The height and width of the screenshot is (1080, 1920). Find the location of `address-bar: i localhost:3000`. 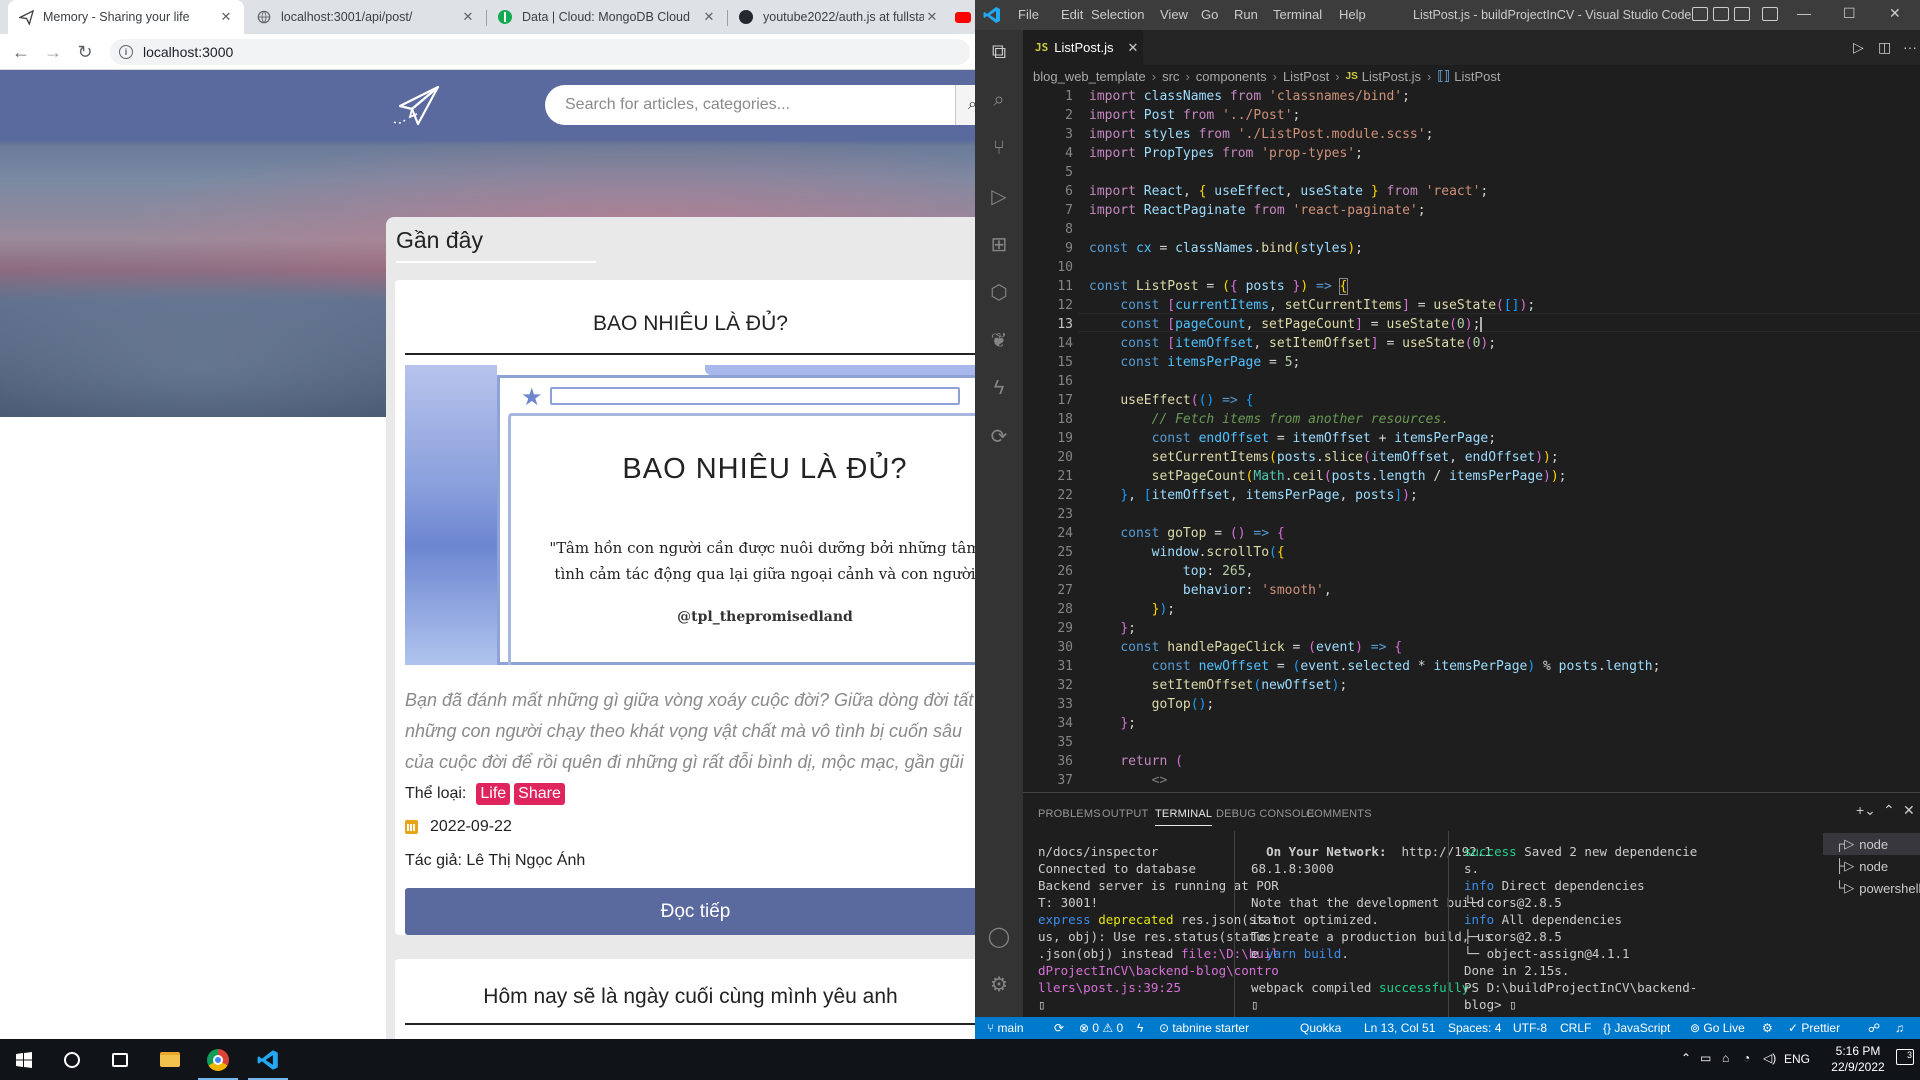

address-bar: i localhost:3000 is located at coordinates (540, 52).